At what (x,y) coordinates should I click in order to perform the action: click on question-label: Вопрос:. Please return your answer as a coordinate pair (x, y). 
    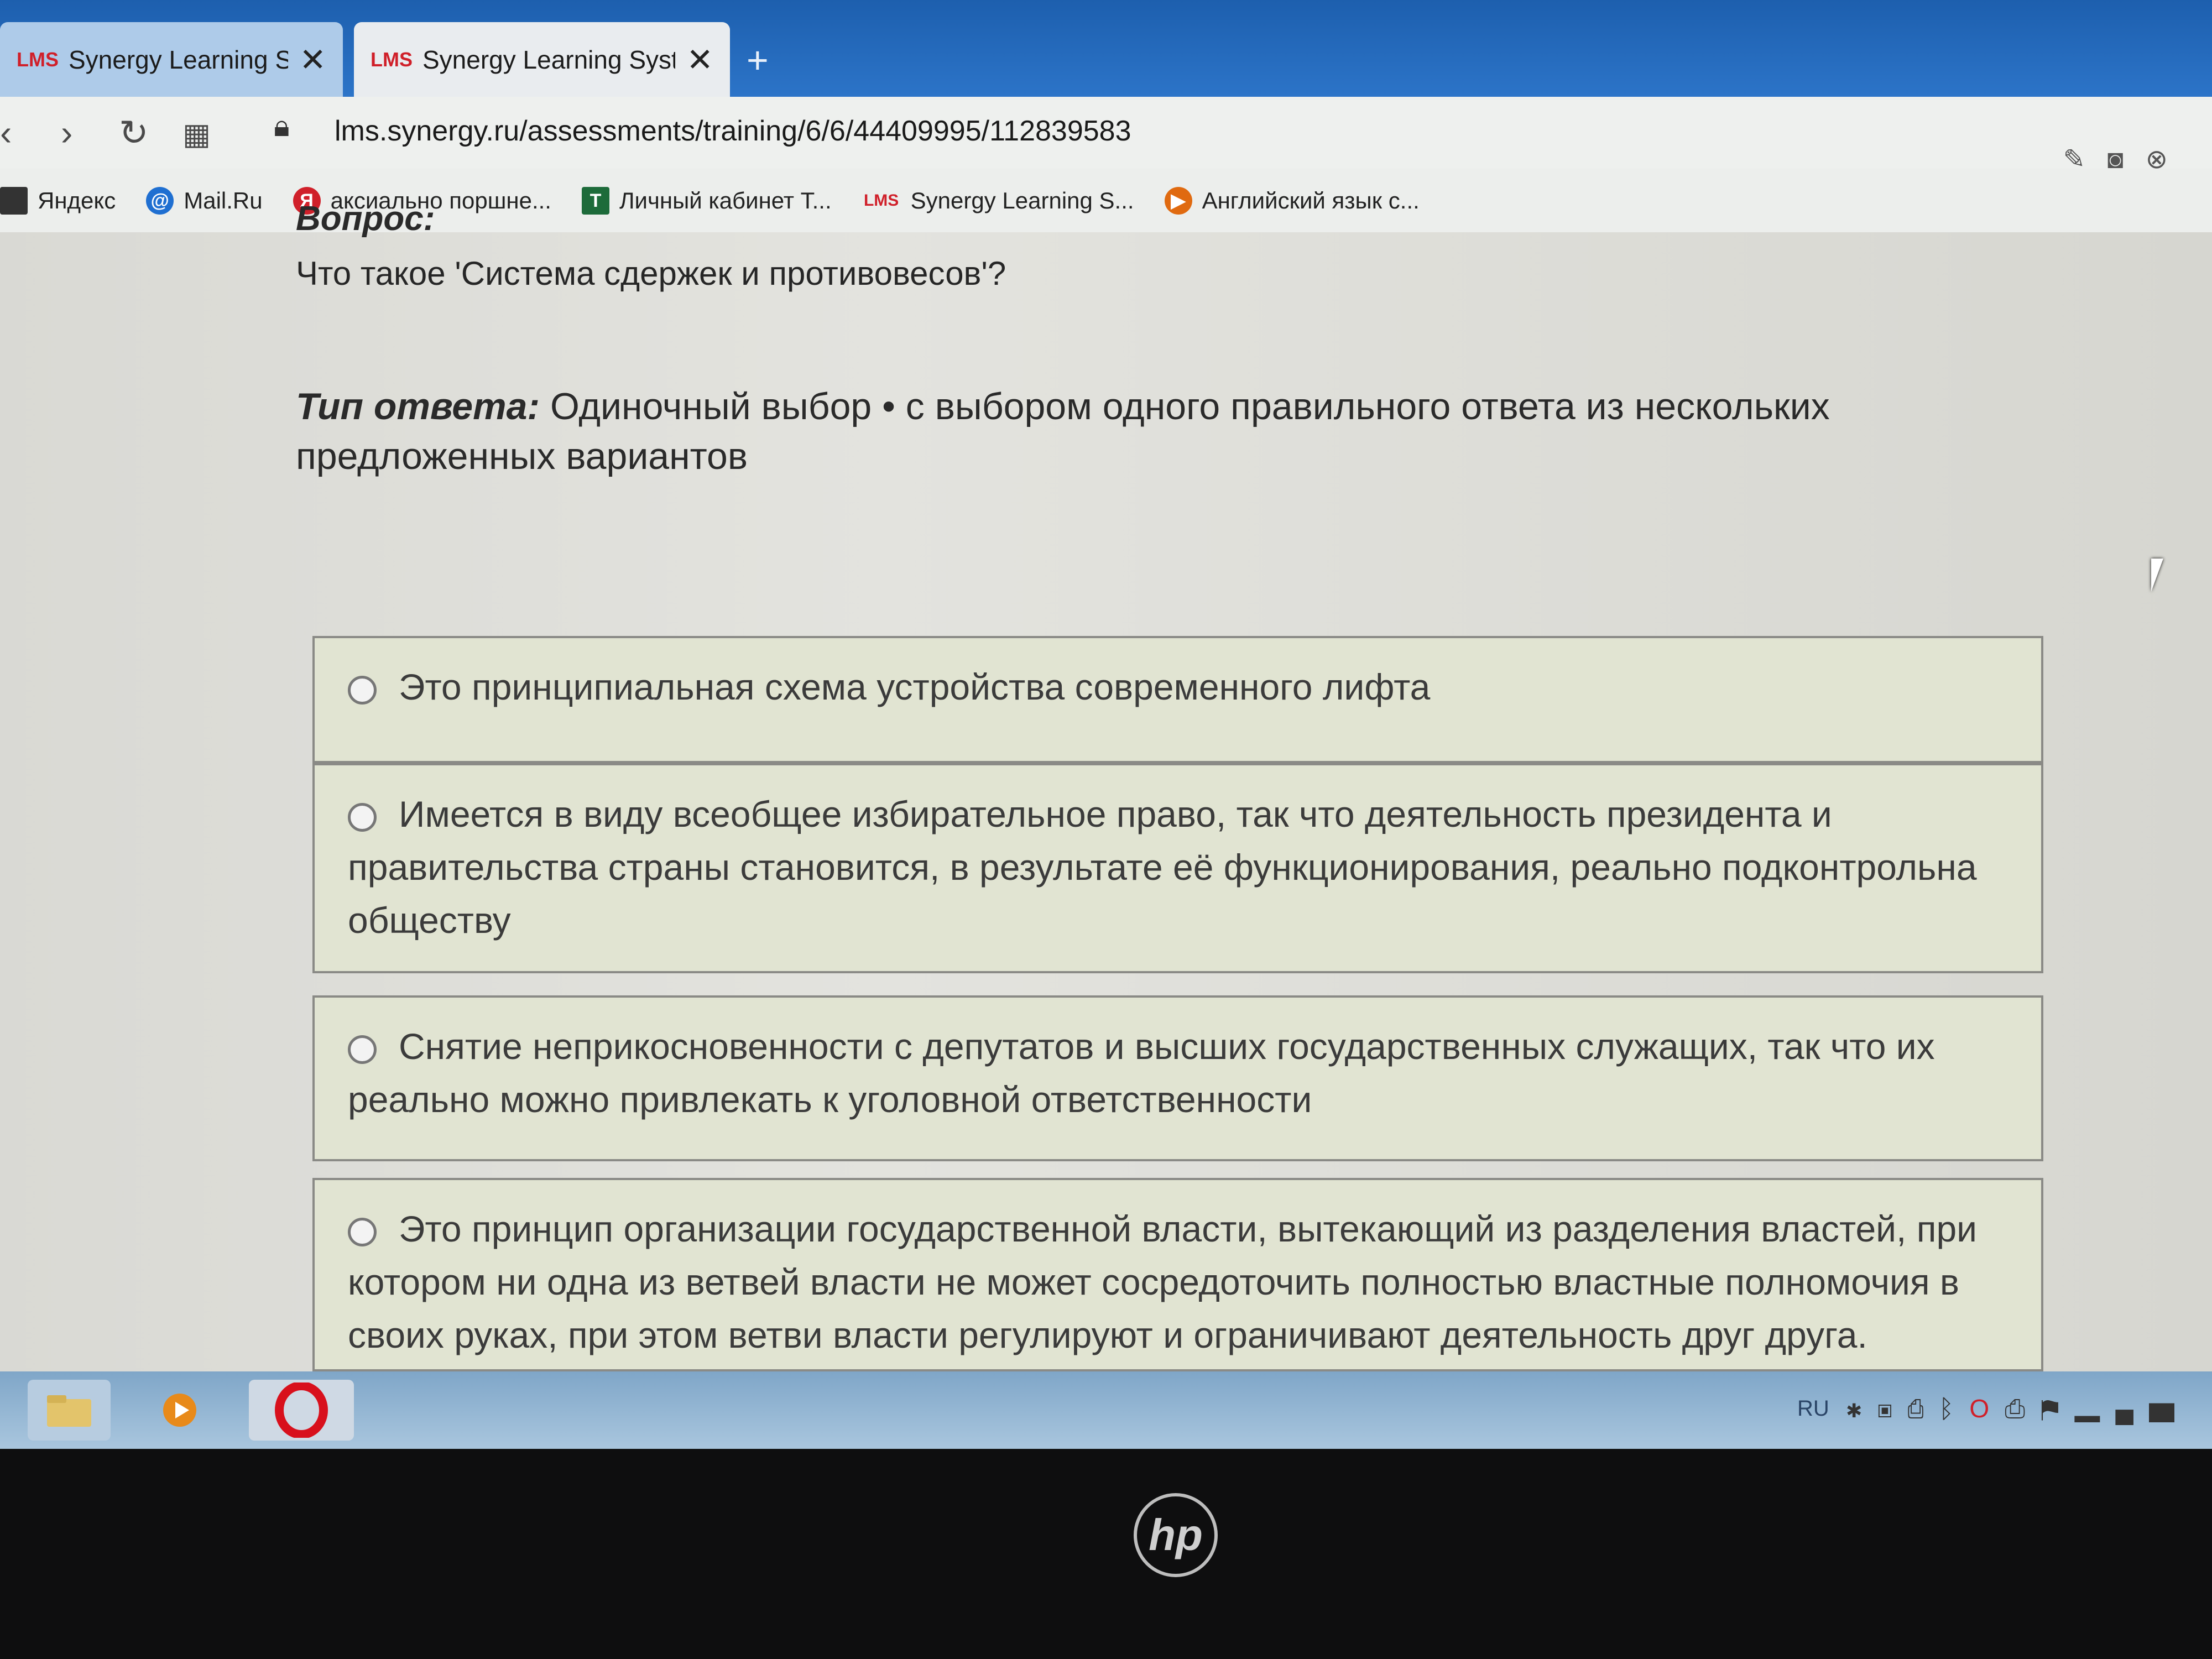
    Looking at the image, I should click on (365, 219).